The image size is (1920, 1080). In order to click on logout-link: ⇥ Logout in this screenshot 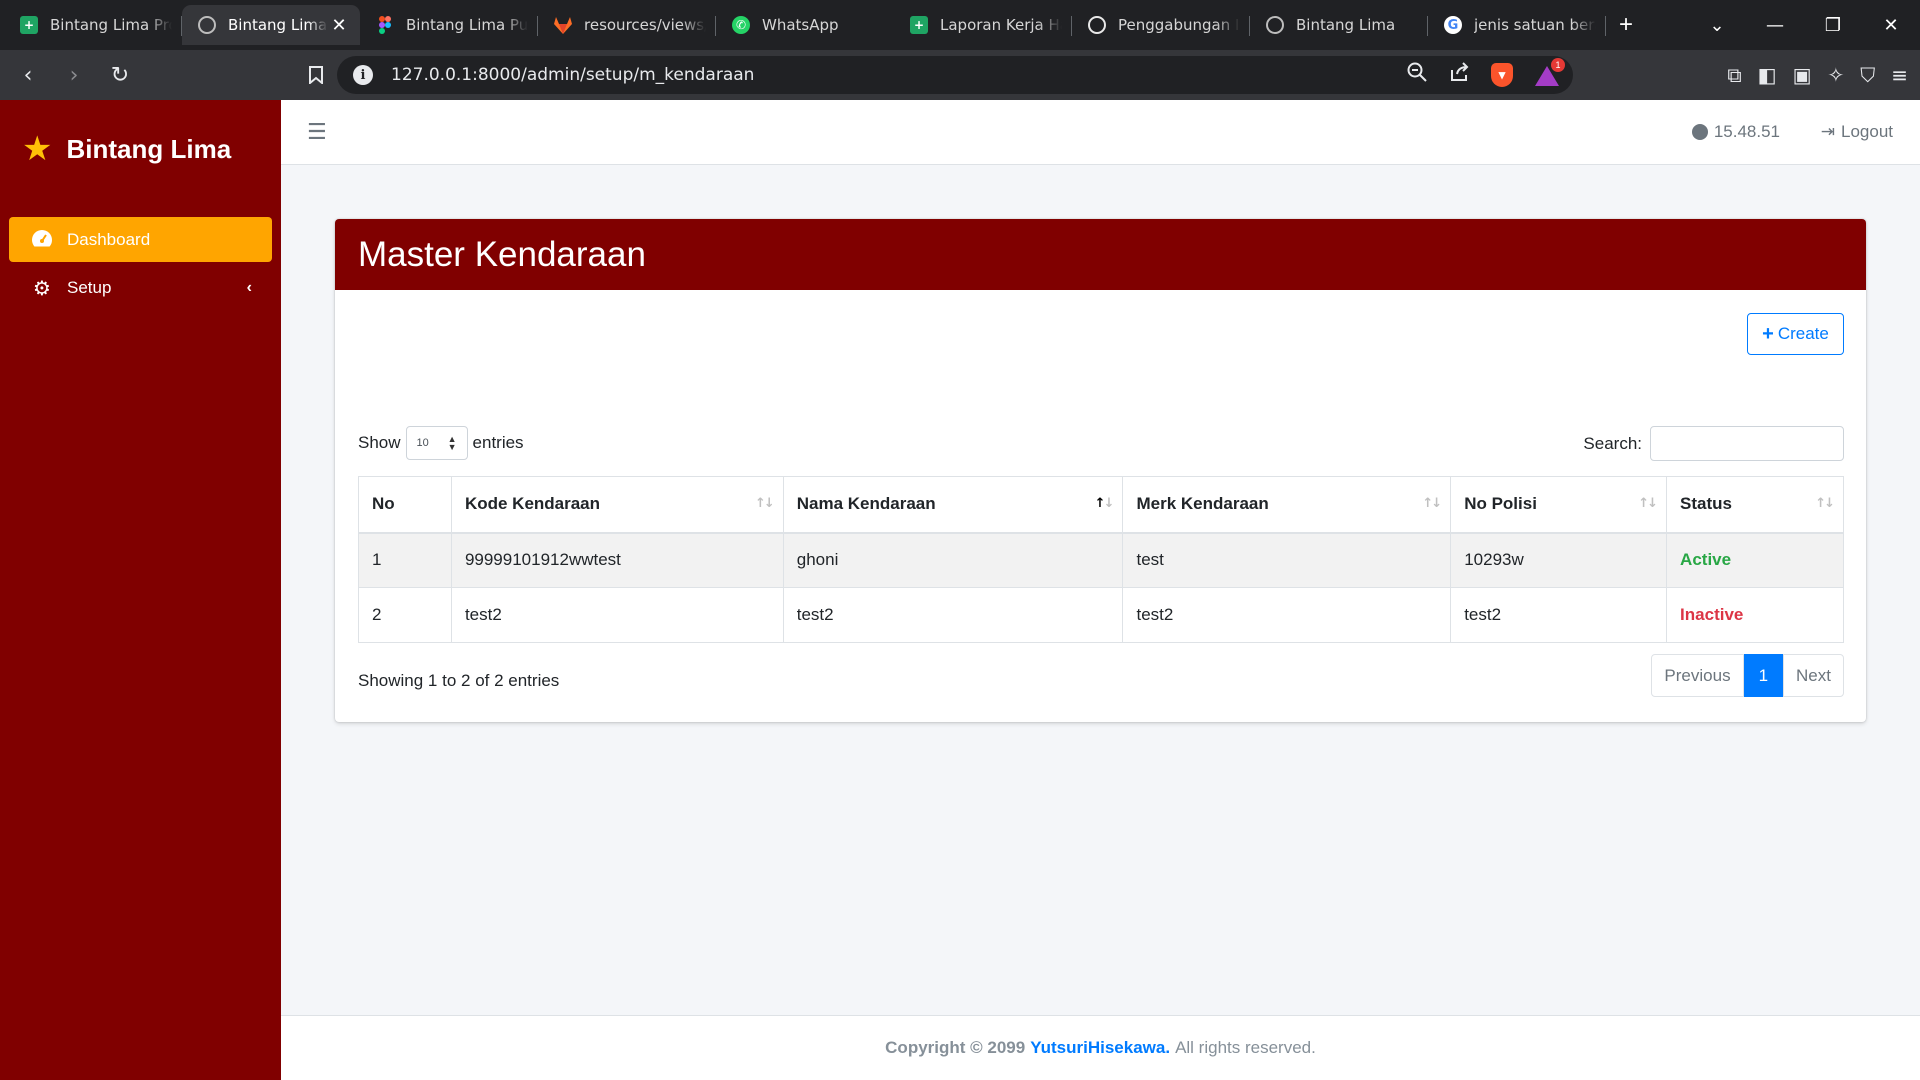, I will do `click(1857, 132)`.